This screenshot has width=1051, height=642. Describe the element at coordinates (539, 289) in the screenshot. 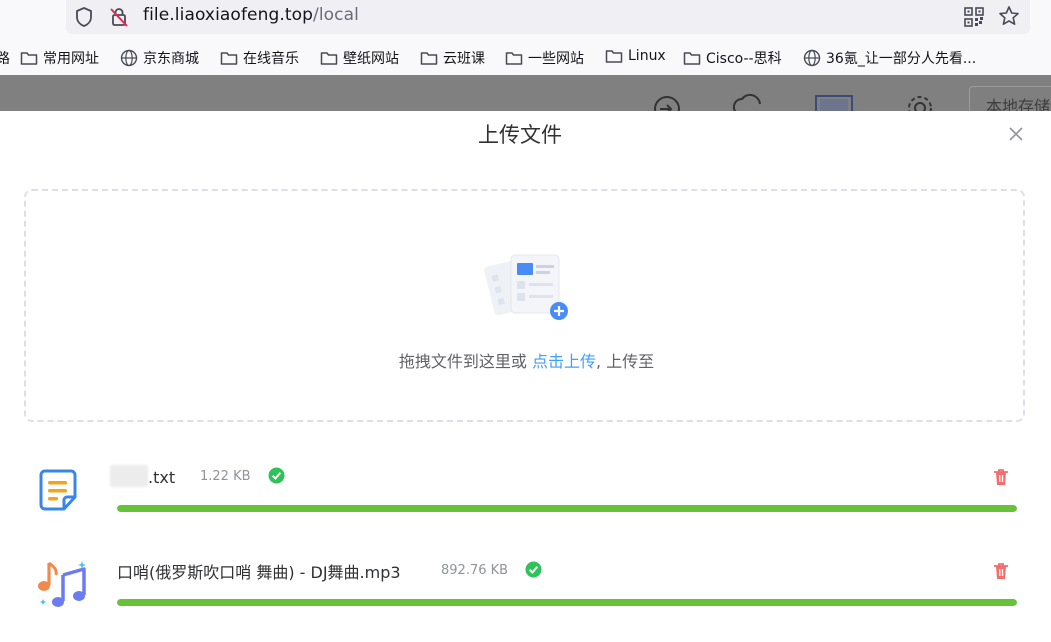

I see `upload-illustration-icon` at that location.